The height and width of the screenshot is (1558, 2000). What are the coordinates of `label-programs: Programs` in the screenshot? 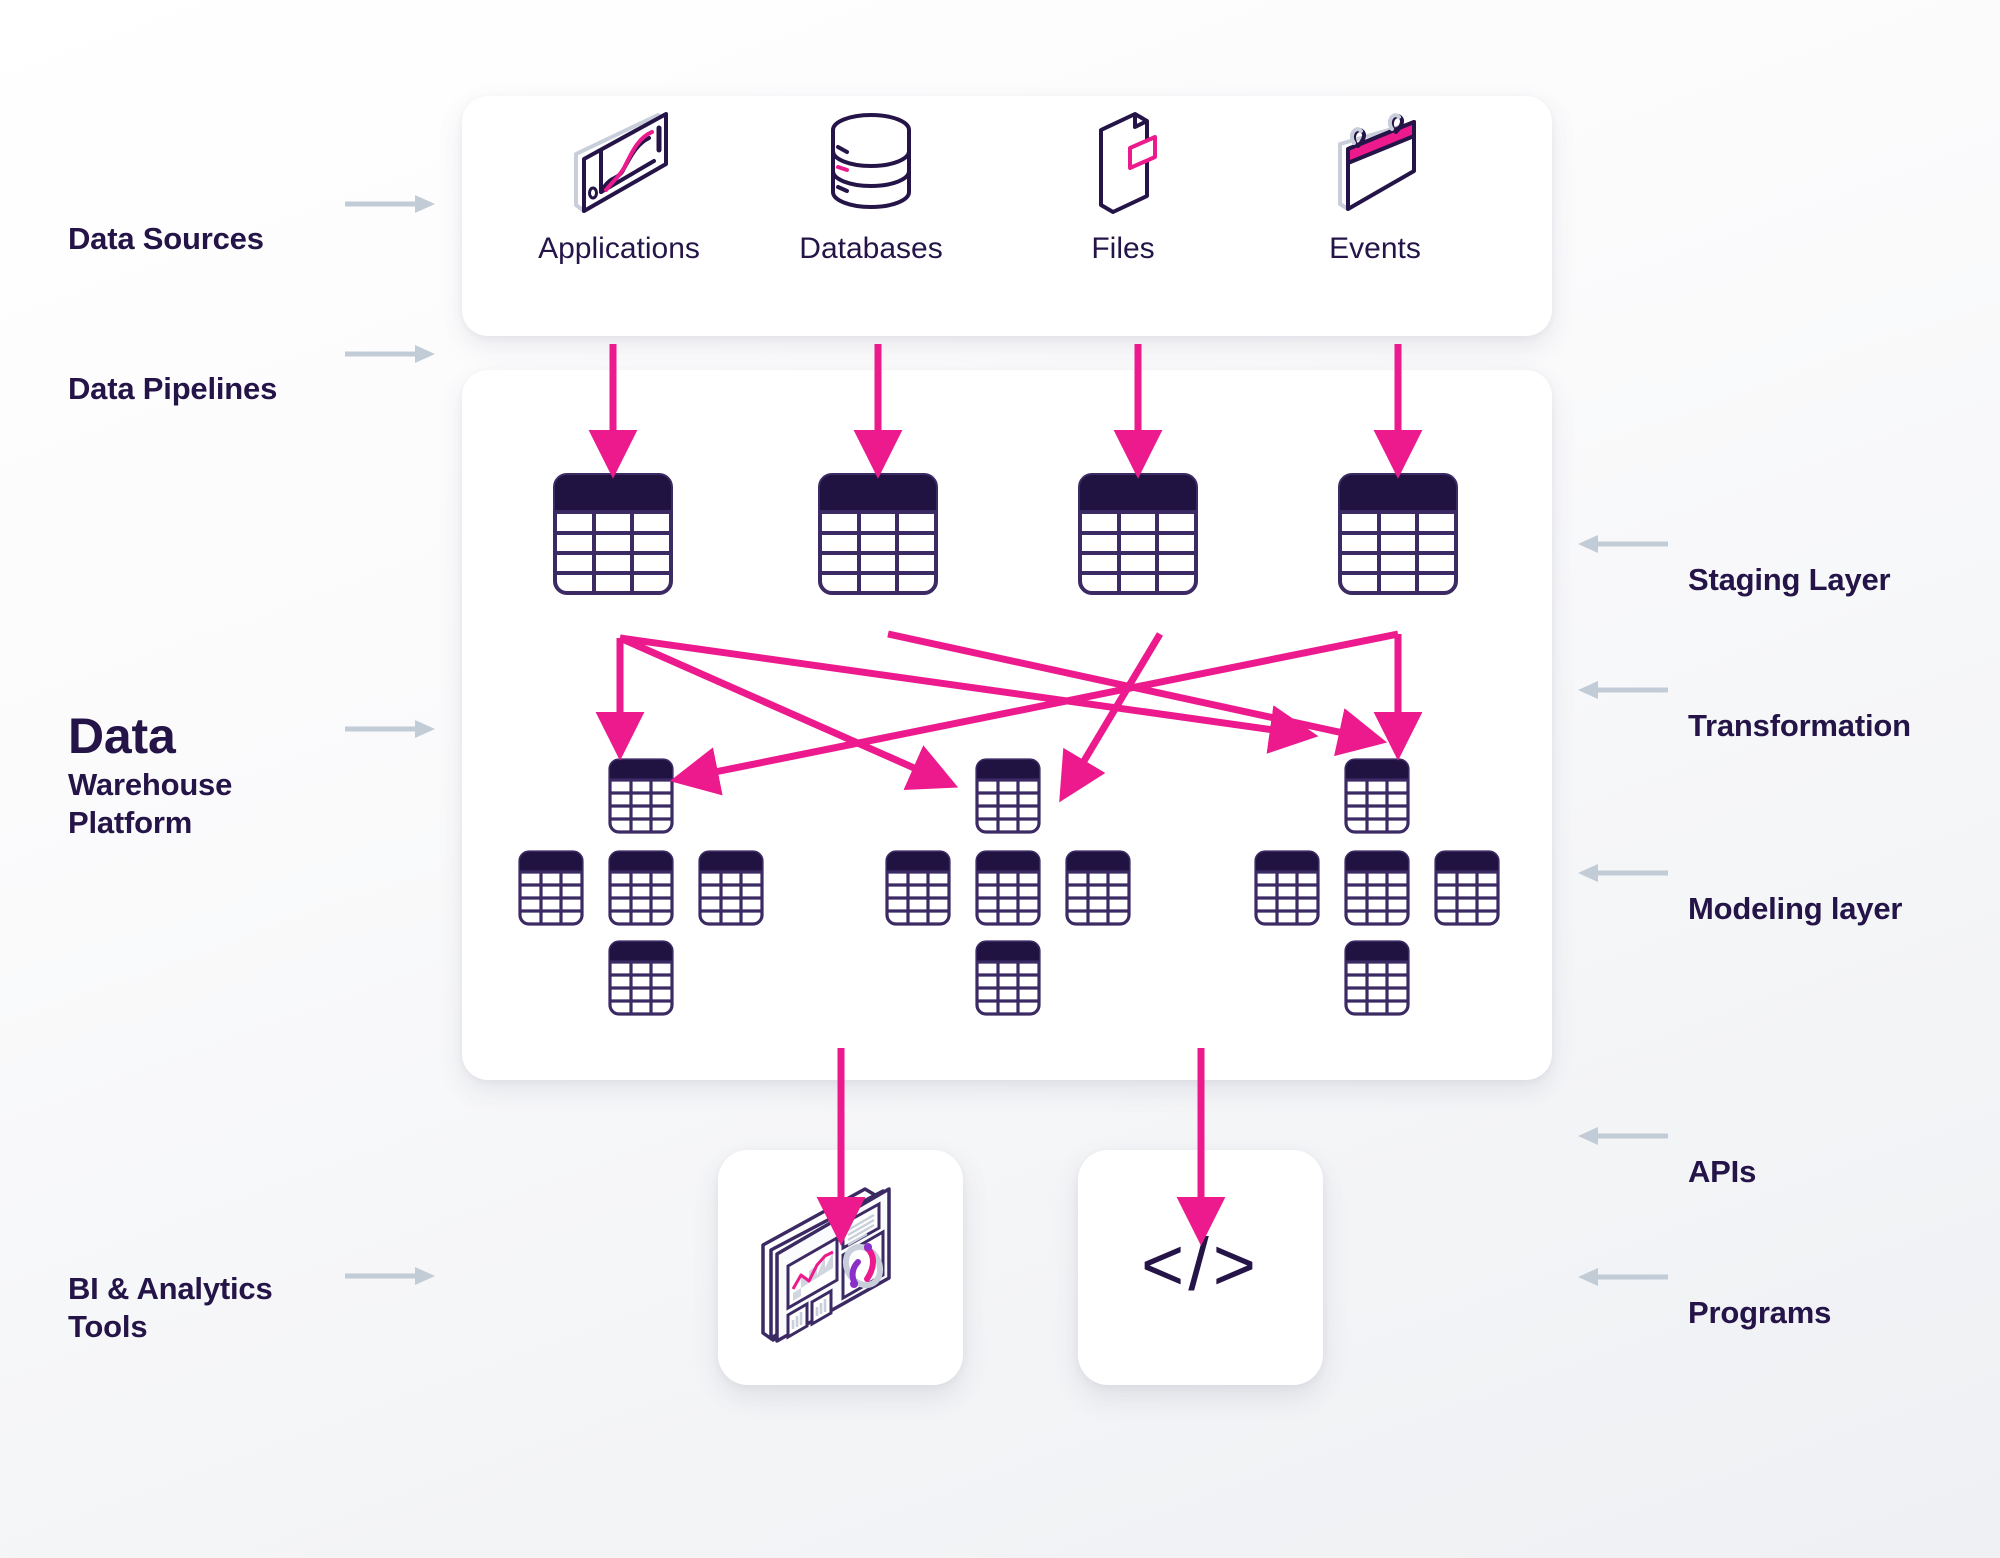 It's located at (1759, 1294).